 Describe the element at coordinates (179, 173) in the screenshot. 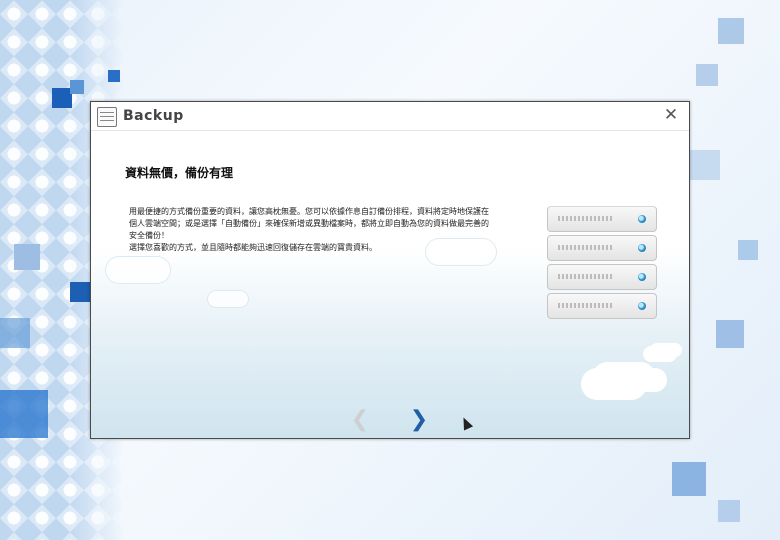

I see `page-heading: 資料無價，備份有理` at that location.